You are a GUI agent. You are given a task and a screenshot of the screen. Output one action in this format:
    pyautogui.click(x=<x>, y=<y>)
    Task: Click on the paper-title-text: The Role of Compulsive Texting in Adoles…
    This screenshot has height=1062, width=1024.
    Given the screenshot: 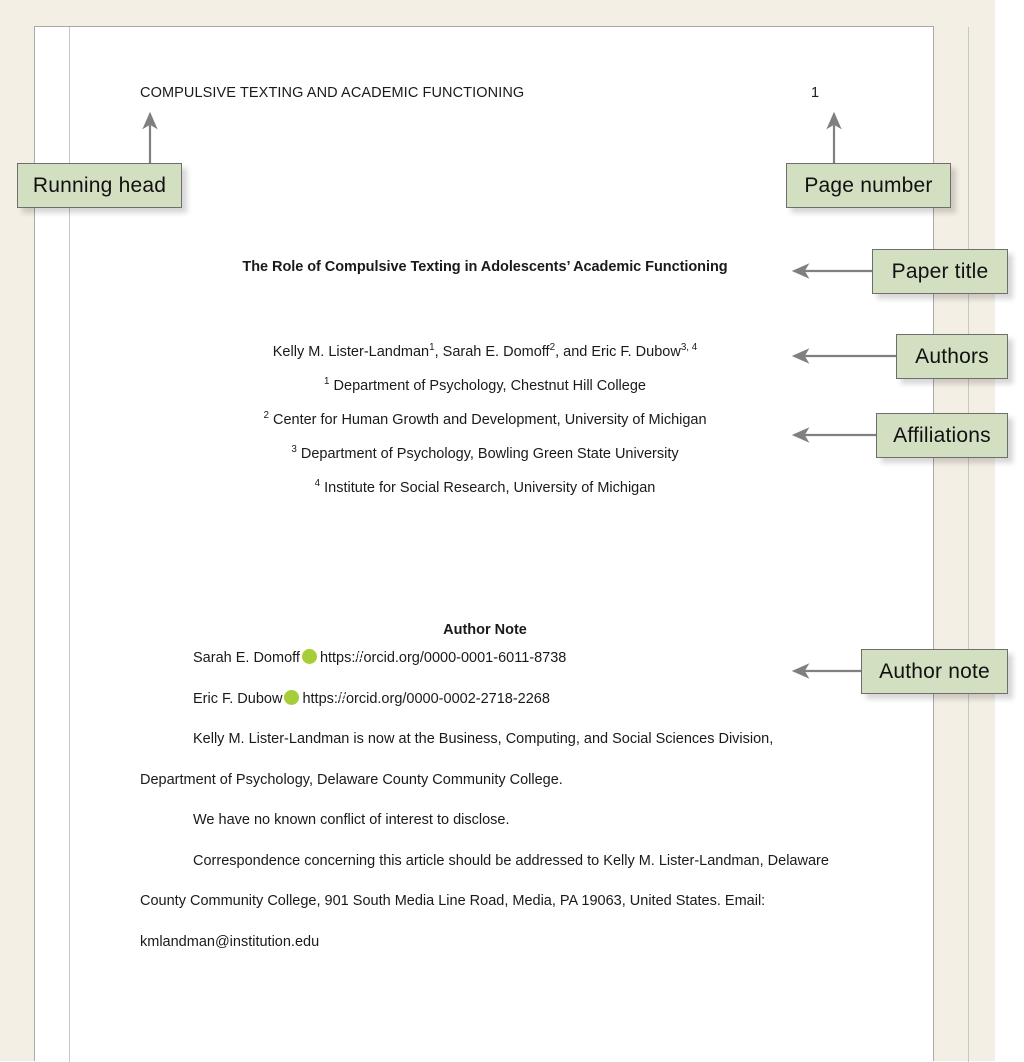 What is the action you would take?
    pyautogui.click(x=485, y=267)
    